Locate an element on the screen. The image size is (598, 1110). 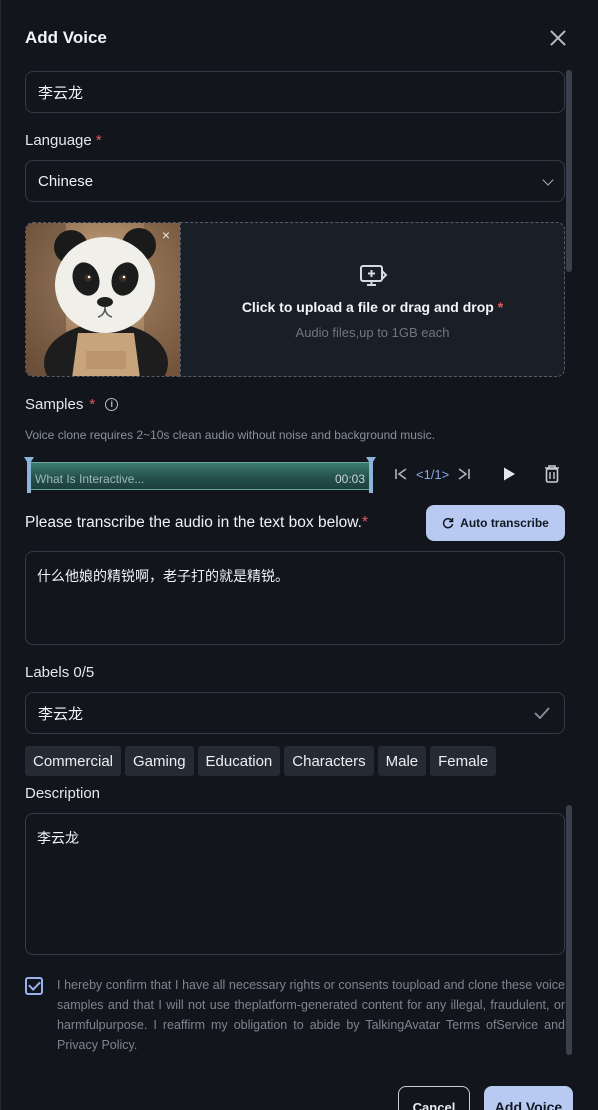
add-voice-button: Add Voice is located at coordinates (528, 1098).